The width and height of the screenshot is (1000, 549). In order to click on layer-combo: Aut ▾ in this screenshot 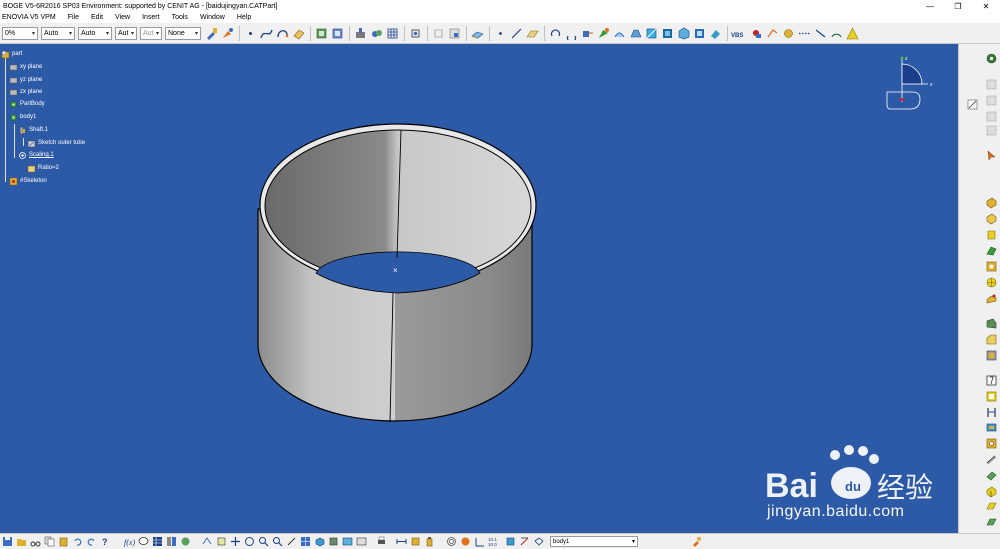, I will do `click(151, 33)`.